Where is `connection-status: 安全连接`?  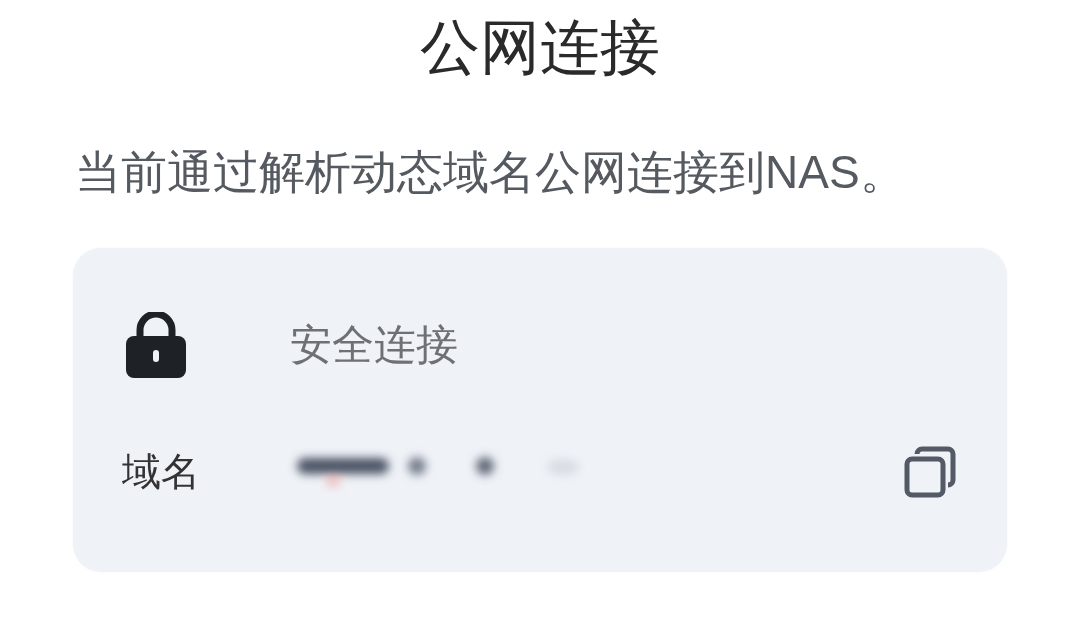
connection-status: 安全连接 is located at coordinates (374, 345).